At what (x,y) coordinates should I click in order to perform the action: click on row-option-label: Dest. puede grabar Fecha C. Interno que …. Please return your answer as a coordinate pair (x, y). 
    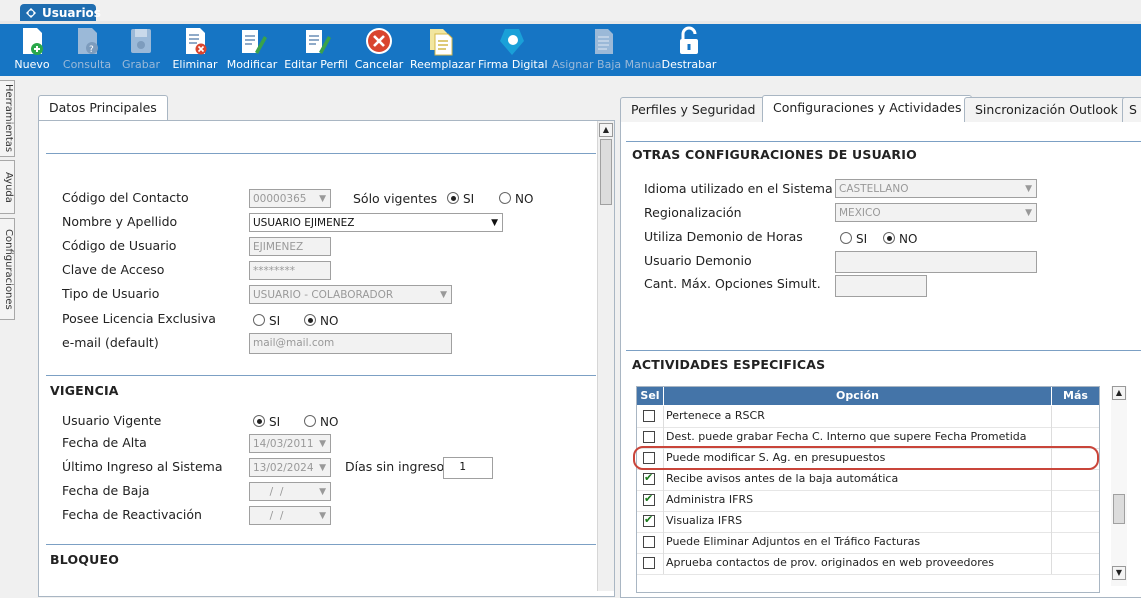
    Looking at the image, I should click on (846, 436).